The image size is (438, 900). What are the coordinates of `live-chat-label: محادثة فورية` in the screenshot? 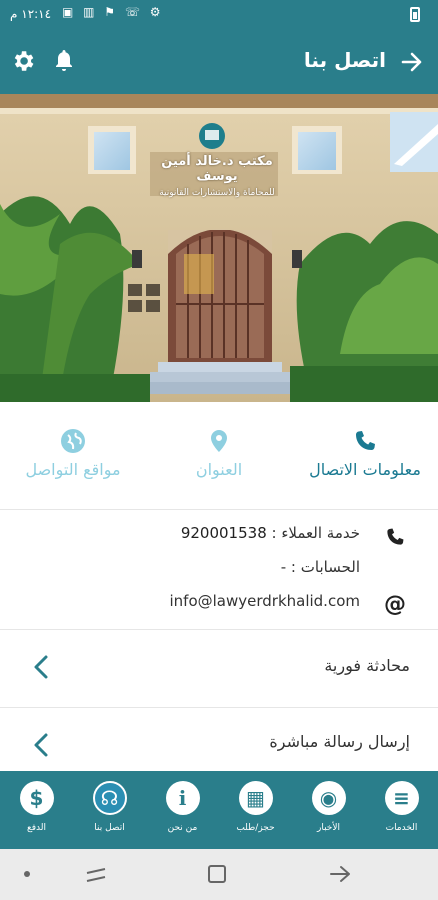 It's located at (367, 665).